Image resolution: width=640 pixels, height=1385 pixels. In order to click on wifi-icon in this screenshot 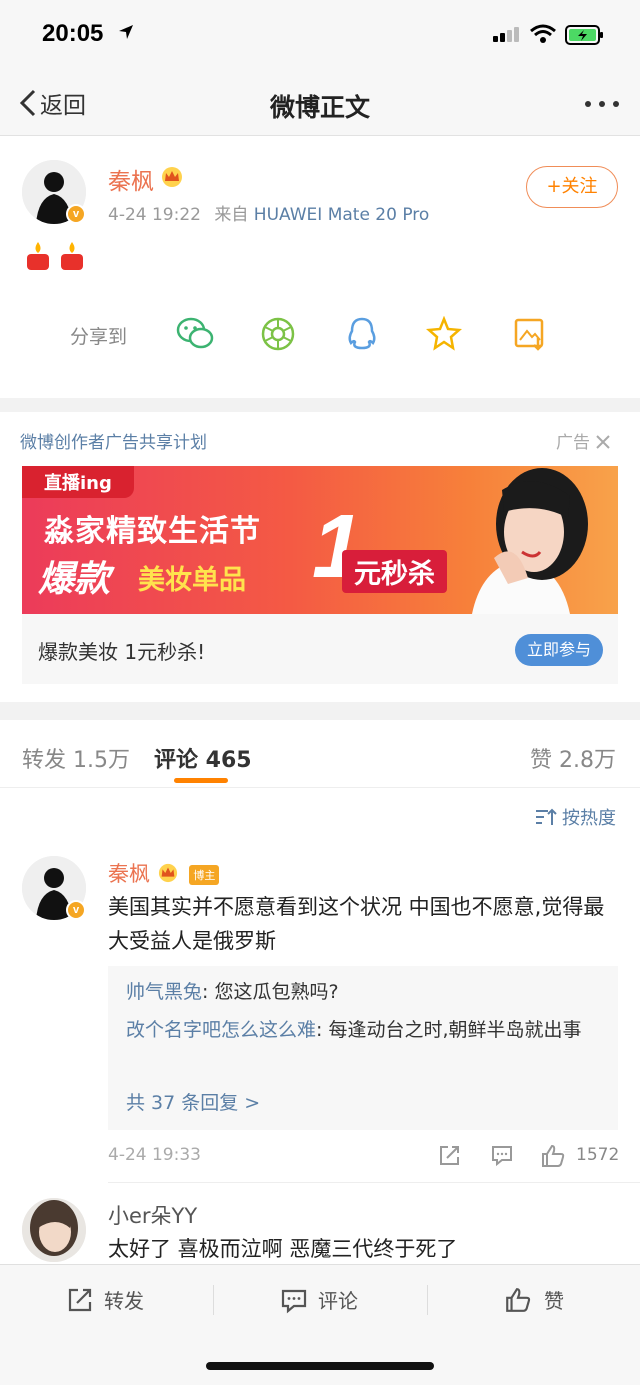, I will do `click(543, 33)`.